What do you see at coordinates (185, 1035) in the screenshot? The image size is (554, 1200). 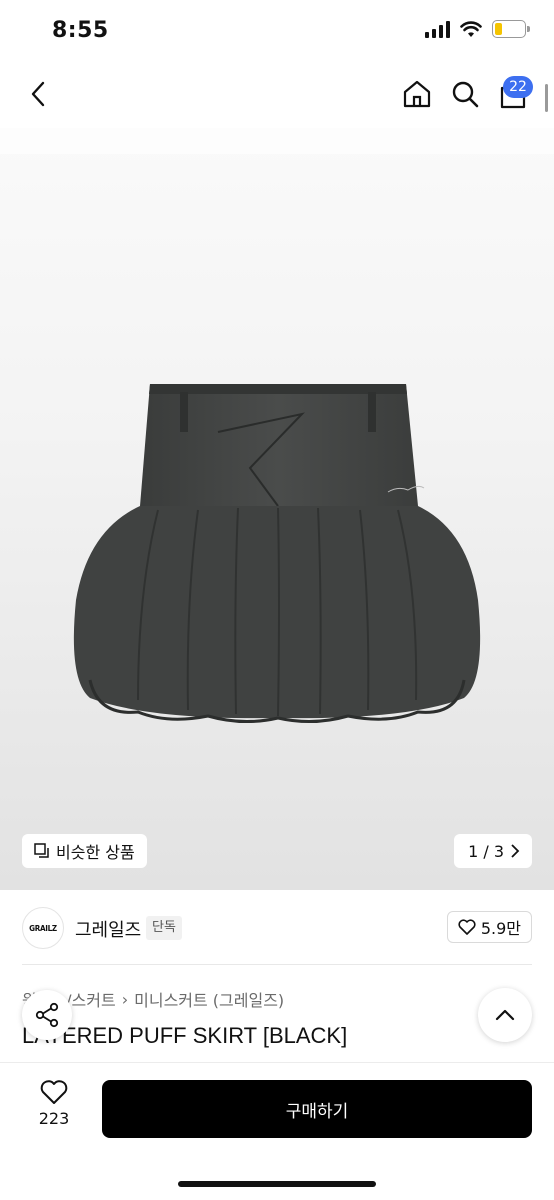 I see `product-title: LAYERED PUFF SKIRT [BLACK]` at bounding box center [185, 1035].